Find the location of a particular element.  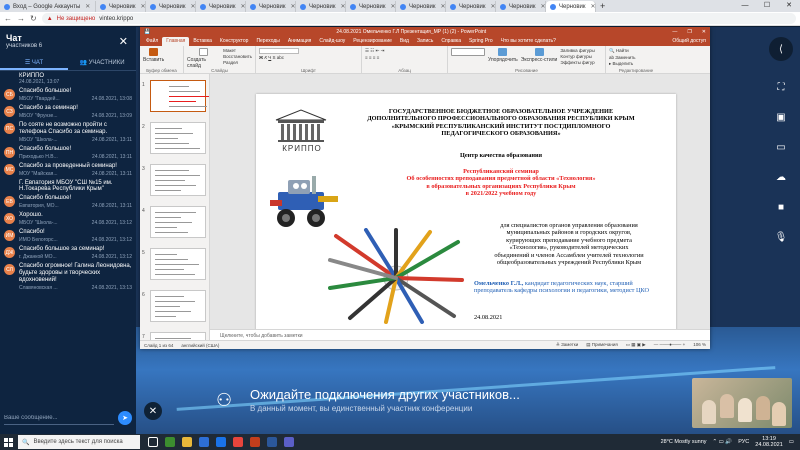

url-field: ▲ Не защищено vinteo.krippo is located at coordinates (418, 18).